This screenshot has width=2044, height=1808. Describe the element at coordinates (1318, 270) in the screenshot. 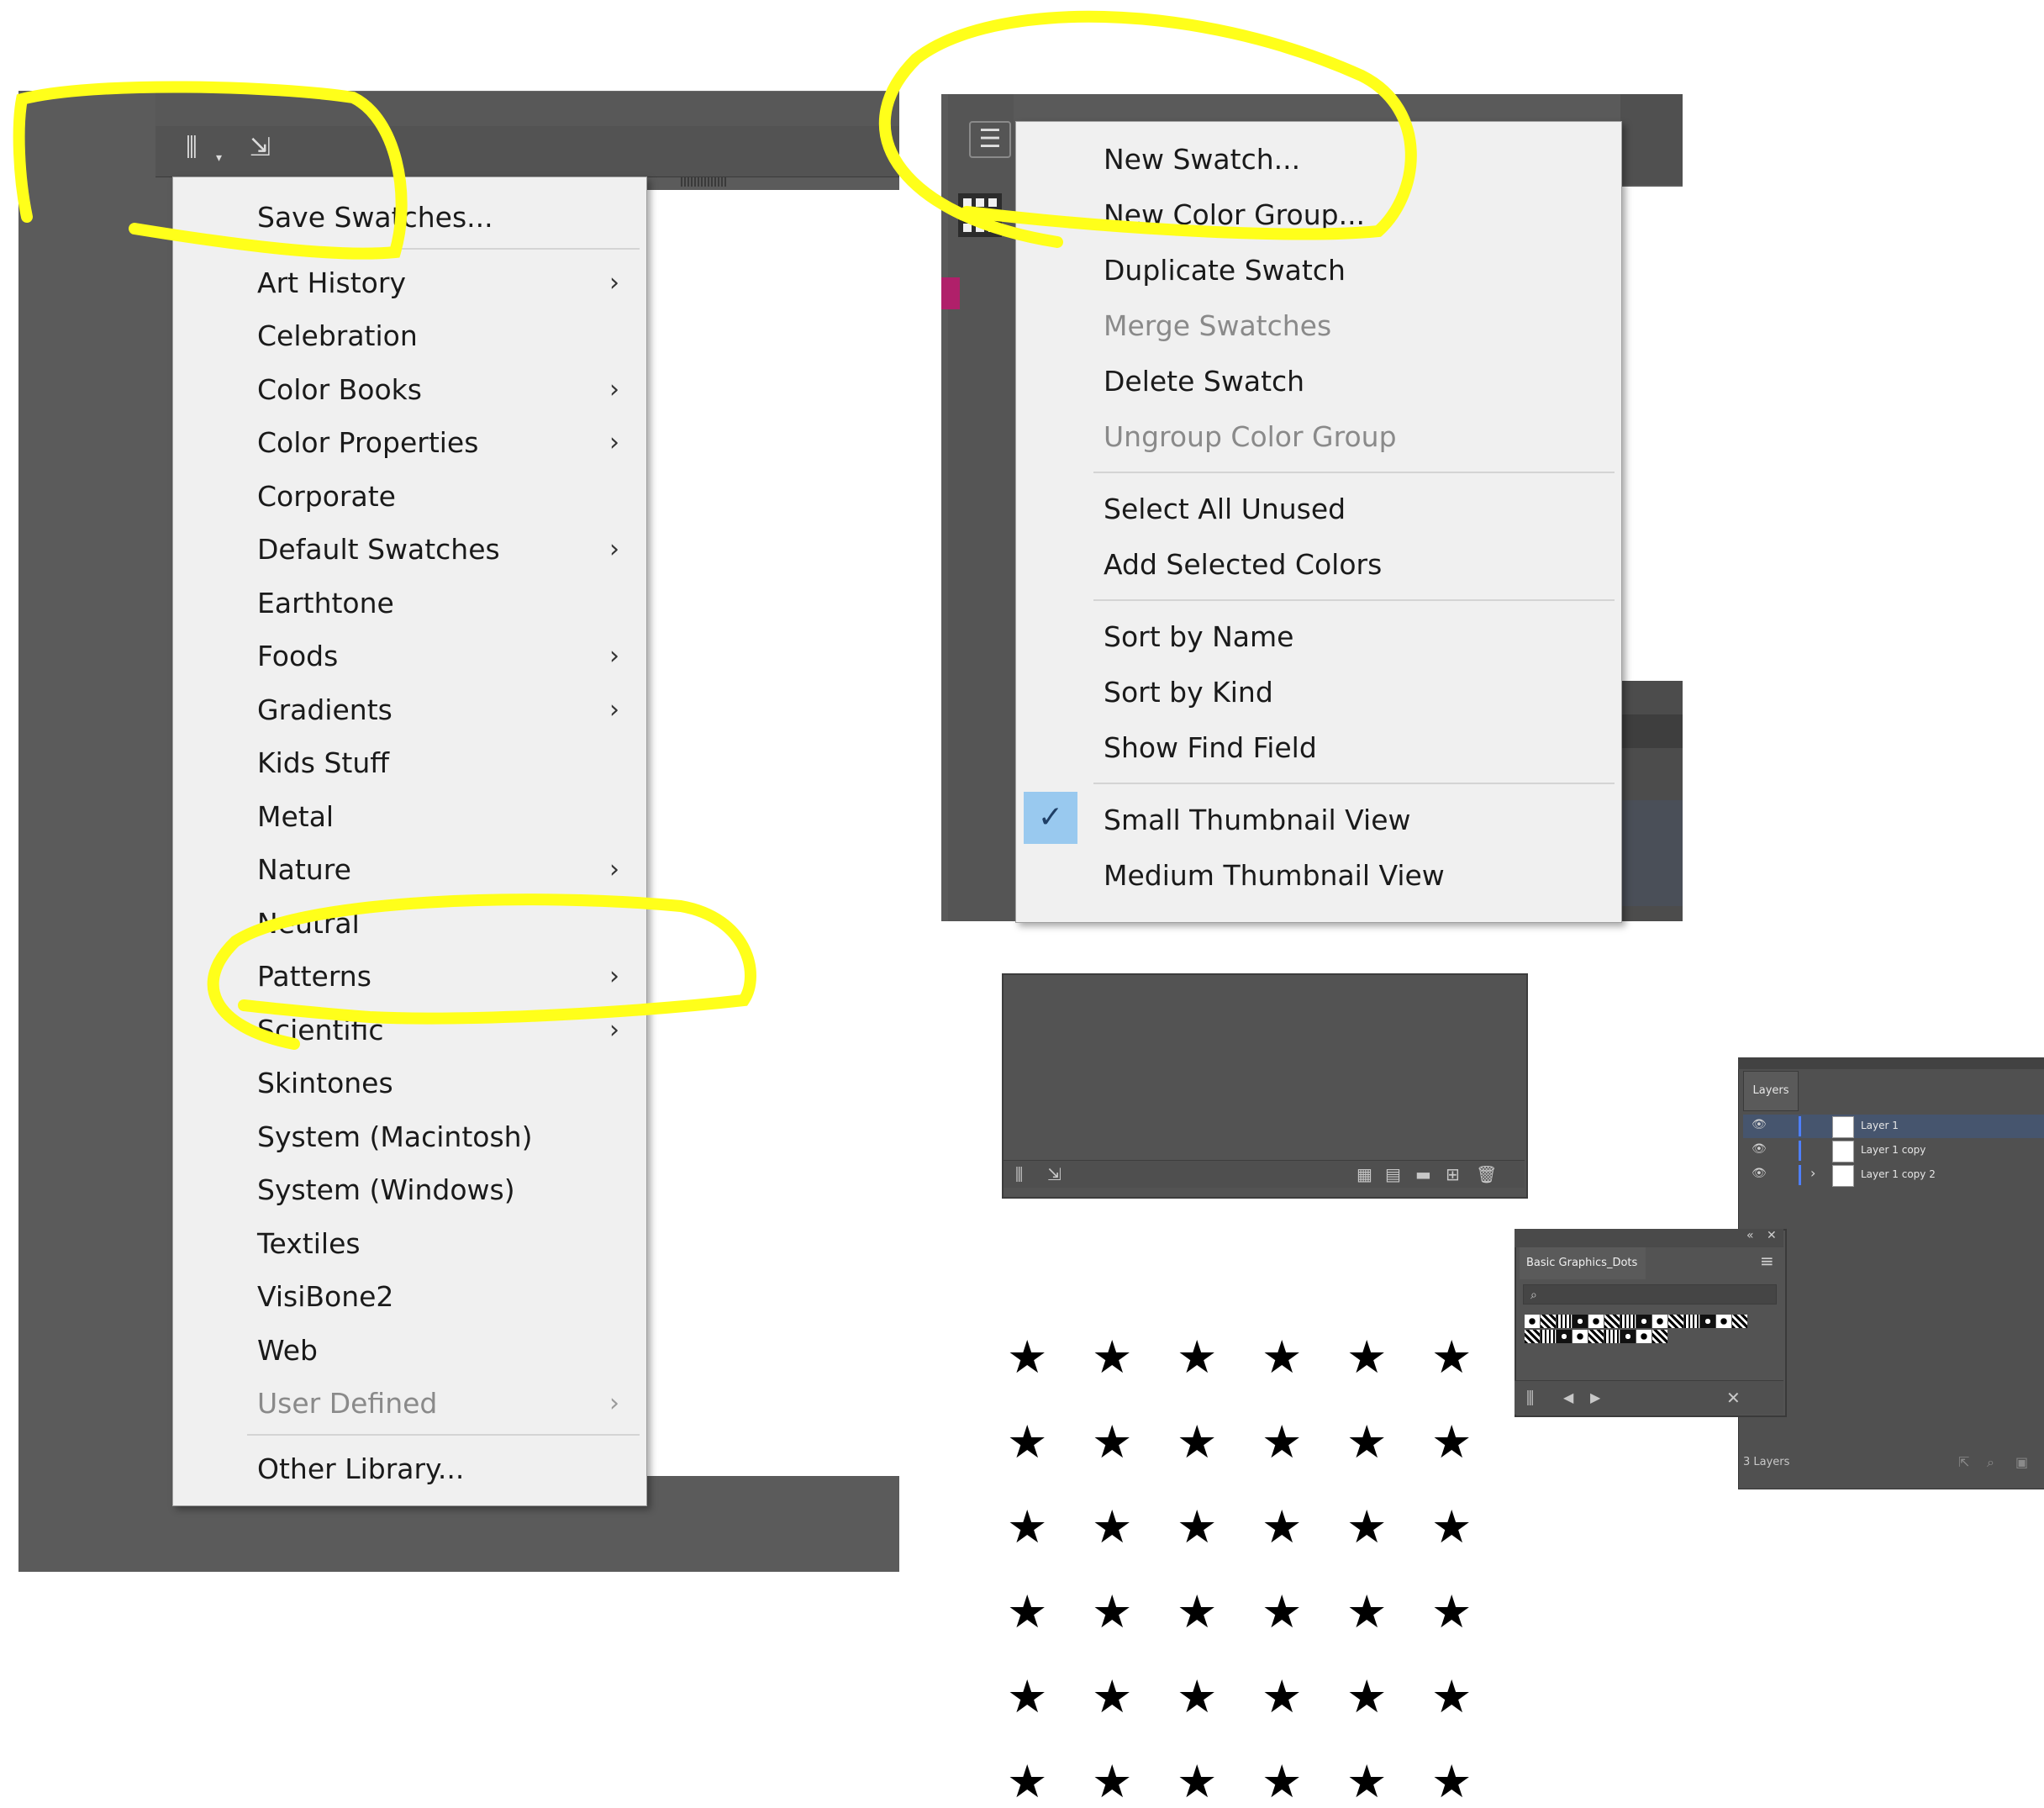

I see `menu-item-duplicate-swatch: Duplicate Swatch` at that location.